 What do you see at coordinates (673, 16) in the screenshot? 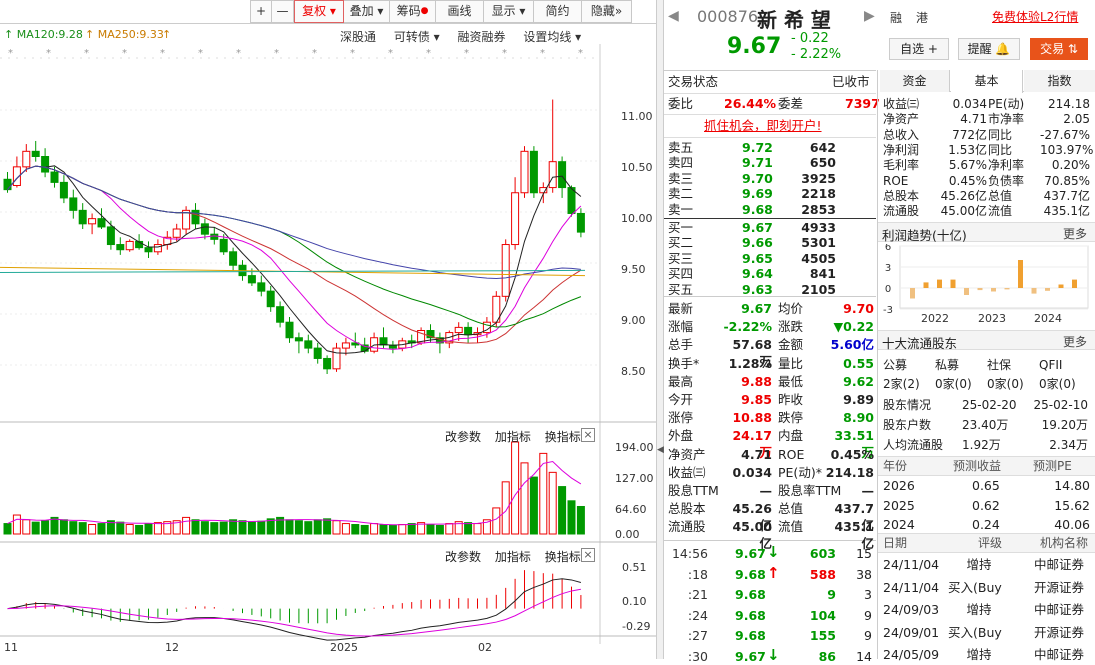
I see `prev-stock-icon: ◀` at bounding box center [673, 16].